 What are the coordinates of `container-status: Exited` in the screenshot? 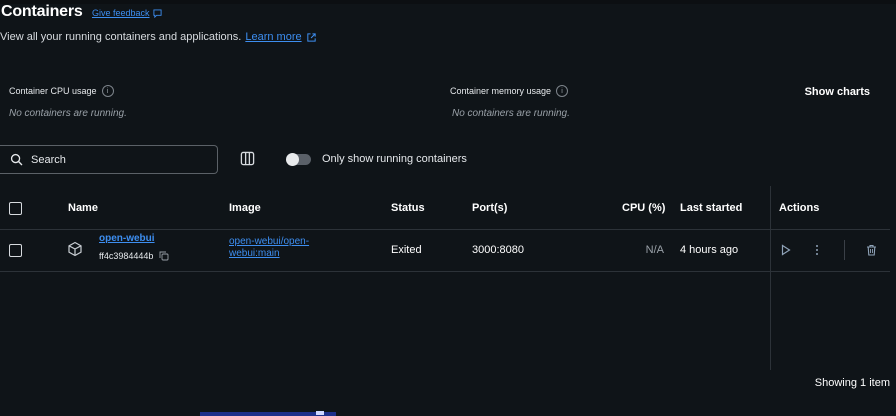 It's located at (406, 250).